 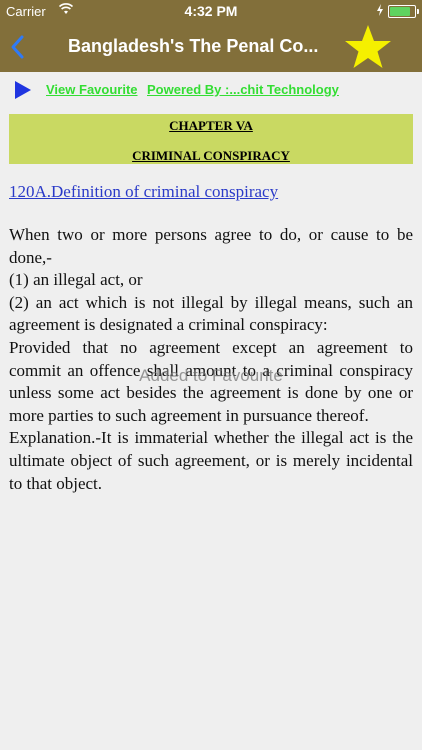 What do you see at coordinates (243, 89) in the screenshot?
I see `powered-by-link: Powered By :...chit Technology` at bounding box center [243, 89].